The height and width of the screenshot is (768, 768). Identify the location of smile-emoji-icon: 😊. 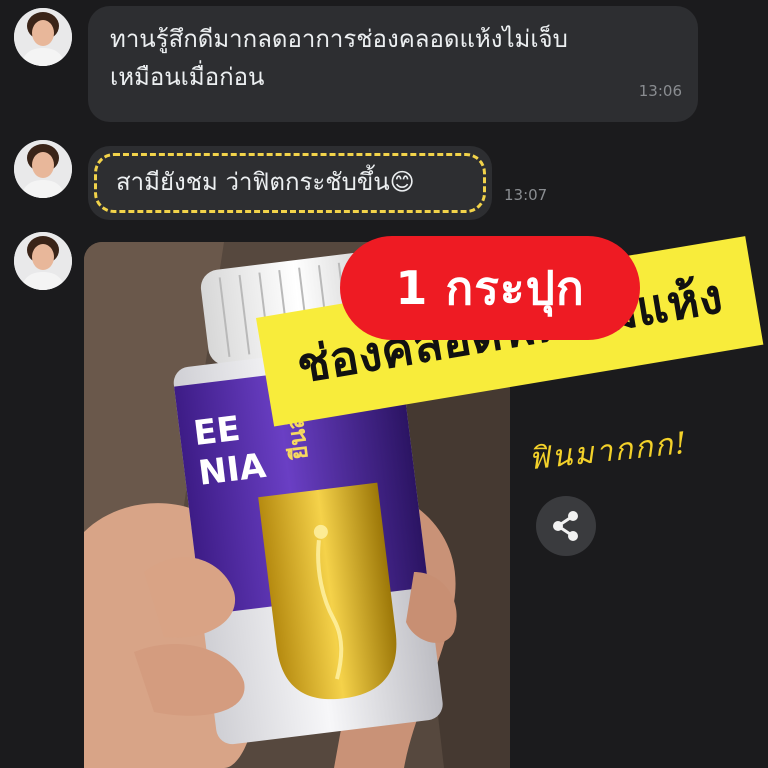
(402, 182).